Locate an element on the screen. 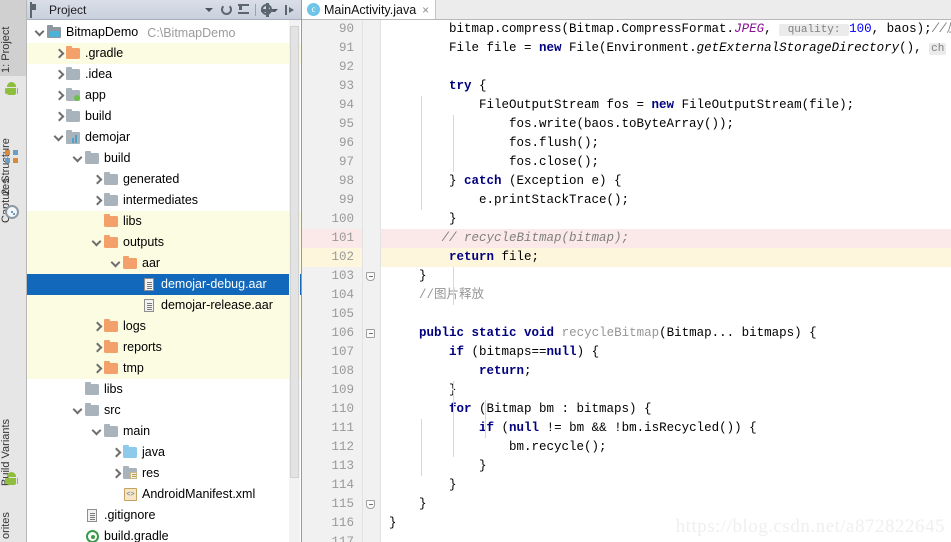  code-line: e.printStackTrace(); is located at coordinates (666, 200).